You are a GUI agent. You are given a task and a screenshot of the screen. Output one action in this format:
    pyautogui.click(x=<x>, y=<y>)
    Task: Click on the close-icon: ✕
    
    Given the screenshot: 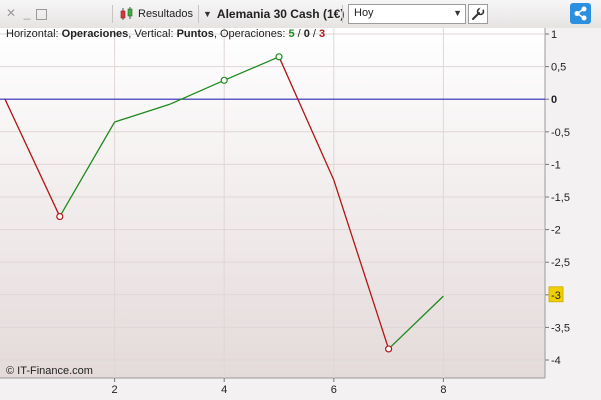 What is the action you would take?
    pyautogui.click(x=11, y=13)
    